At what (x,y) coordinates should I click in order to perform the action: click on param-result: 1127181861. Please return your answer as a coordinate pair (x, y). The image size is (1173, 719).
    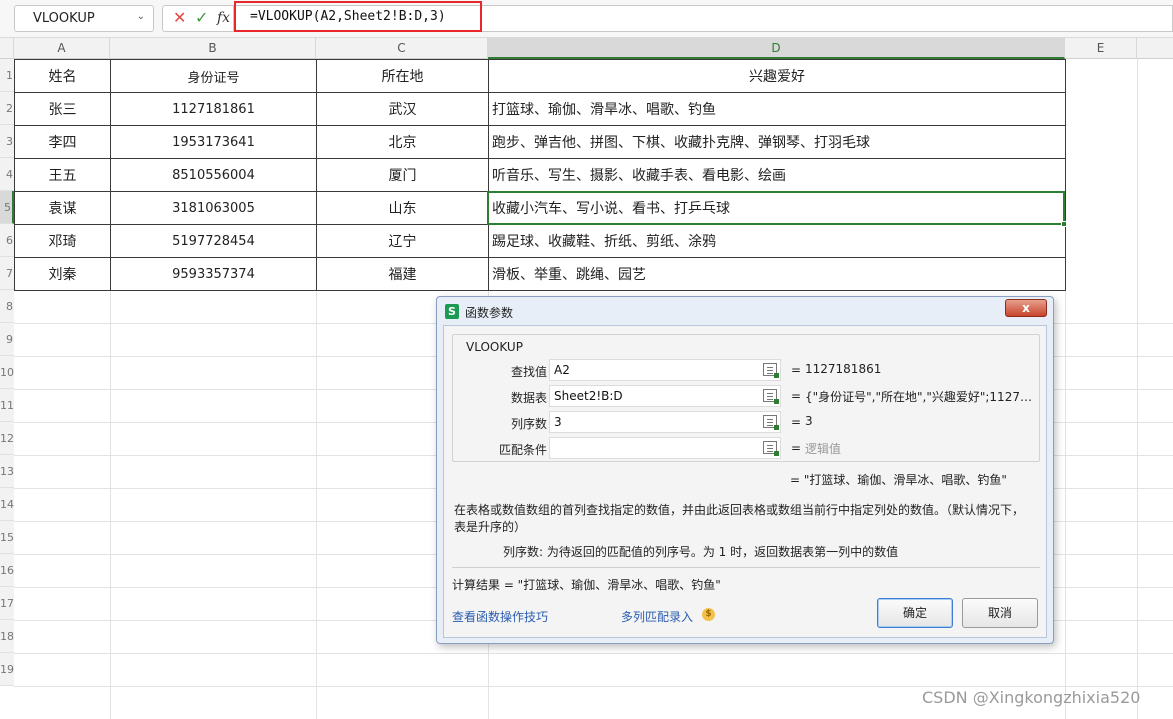
    Looking at the image, I should click on (843, 369).